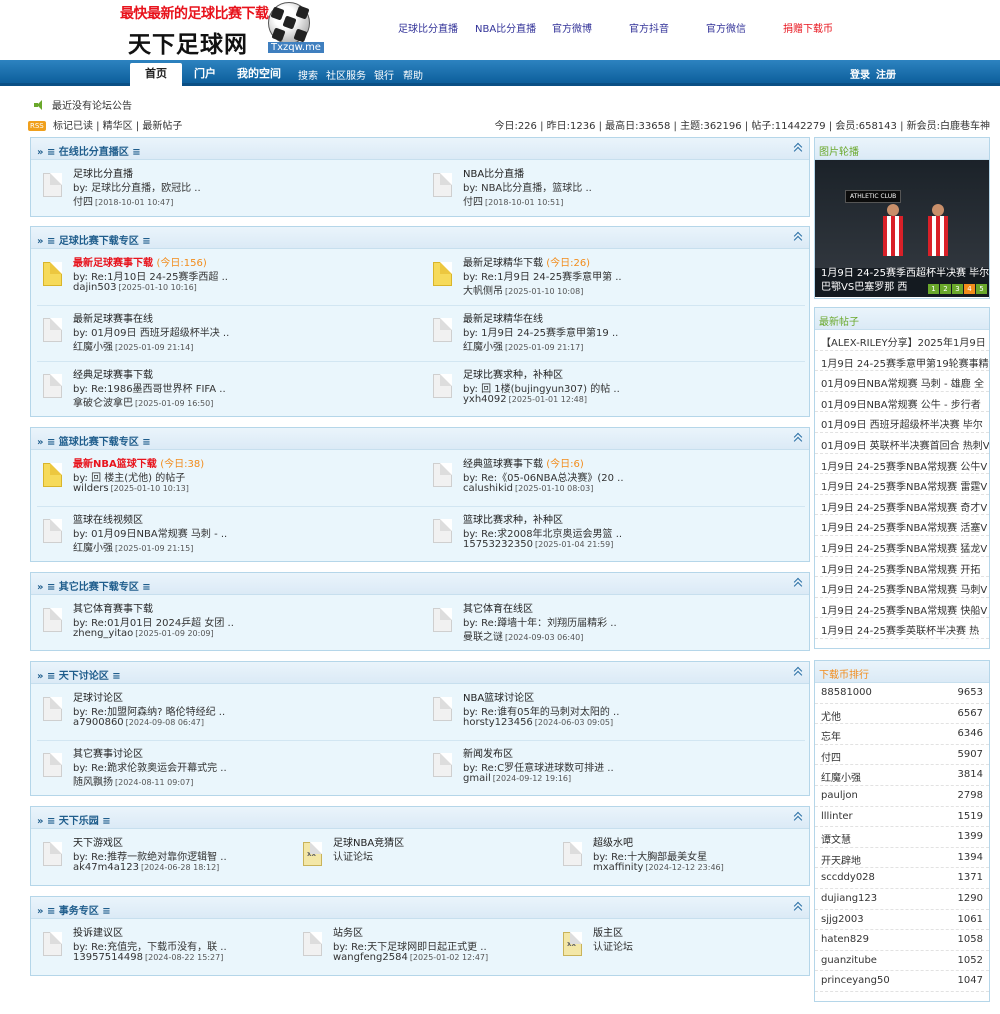 This screenshot has height=1014, width=1000. What do you see at coordinates (384, 74) in the screenshot?
I see `nav-bank: 银行` at bounding box center [384, 74].